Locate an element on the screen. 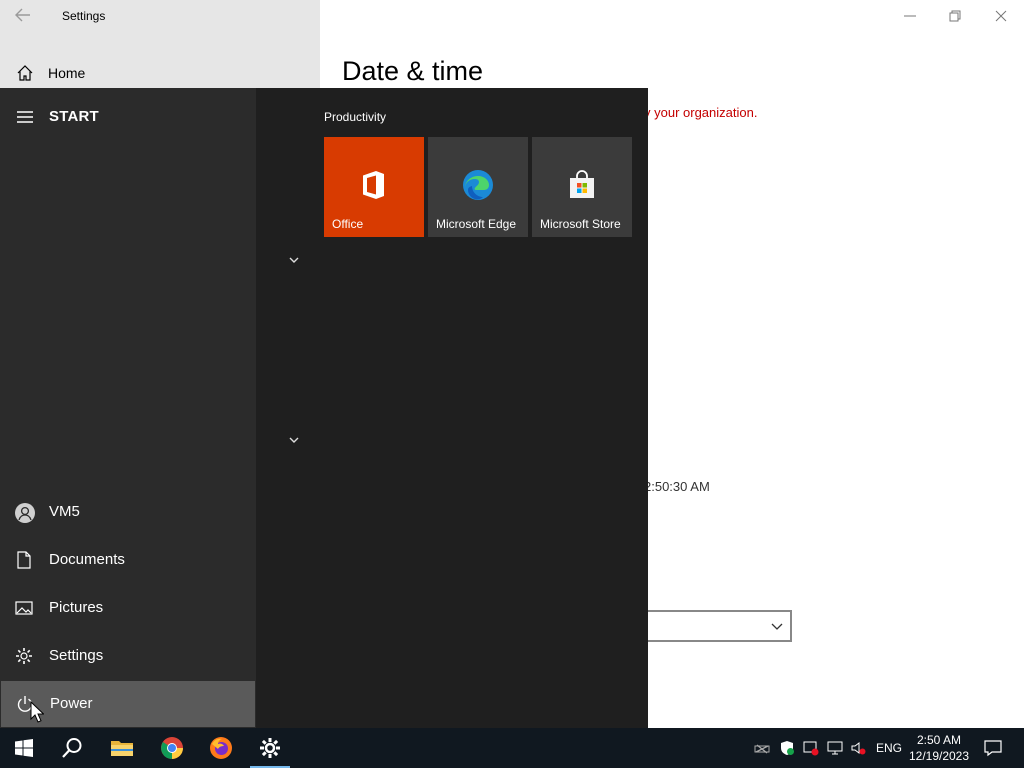 This screenshot has width=1024, height=768. firefox-button is located at coordinates (221, 748).